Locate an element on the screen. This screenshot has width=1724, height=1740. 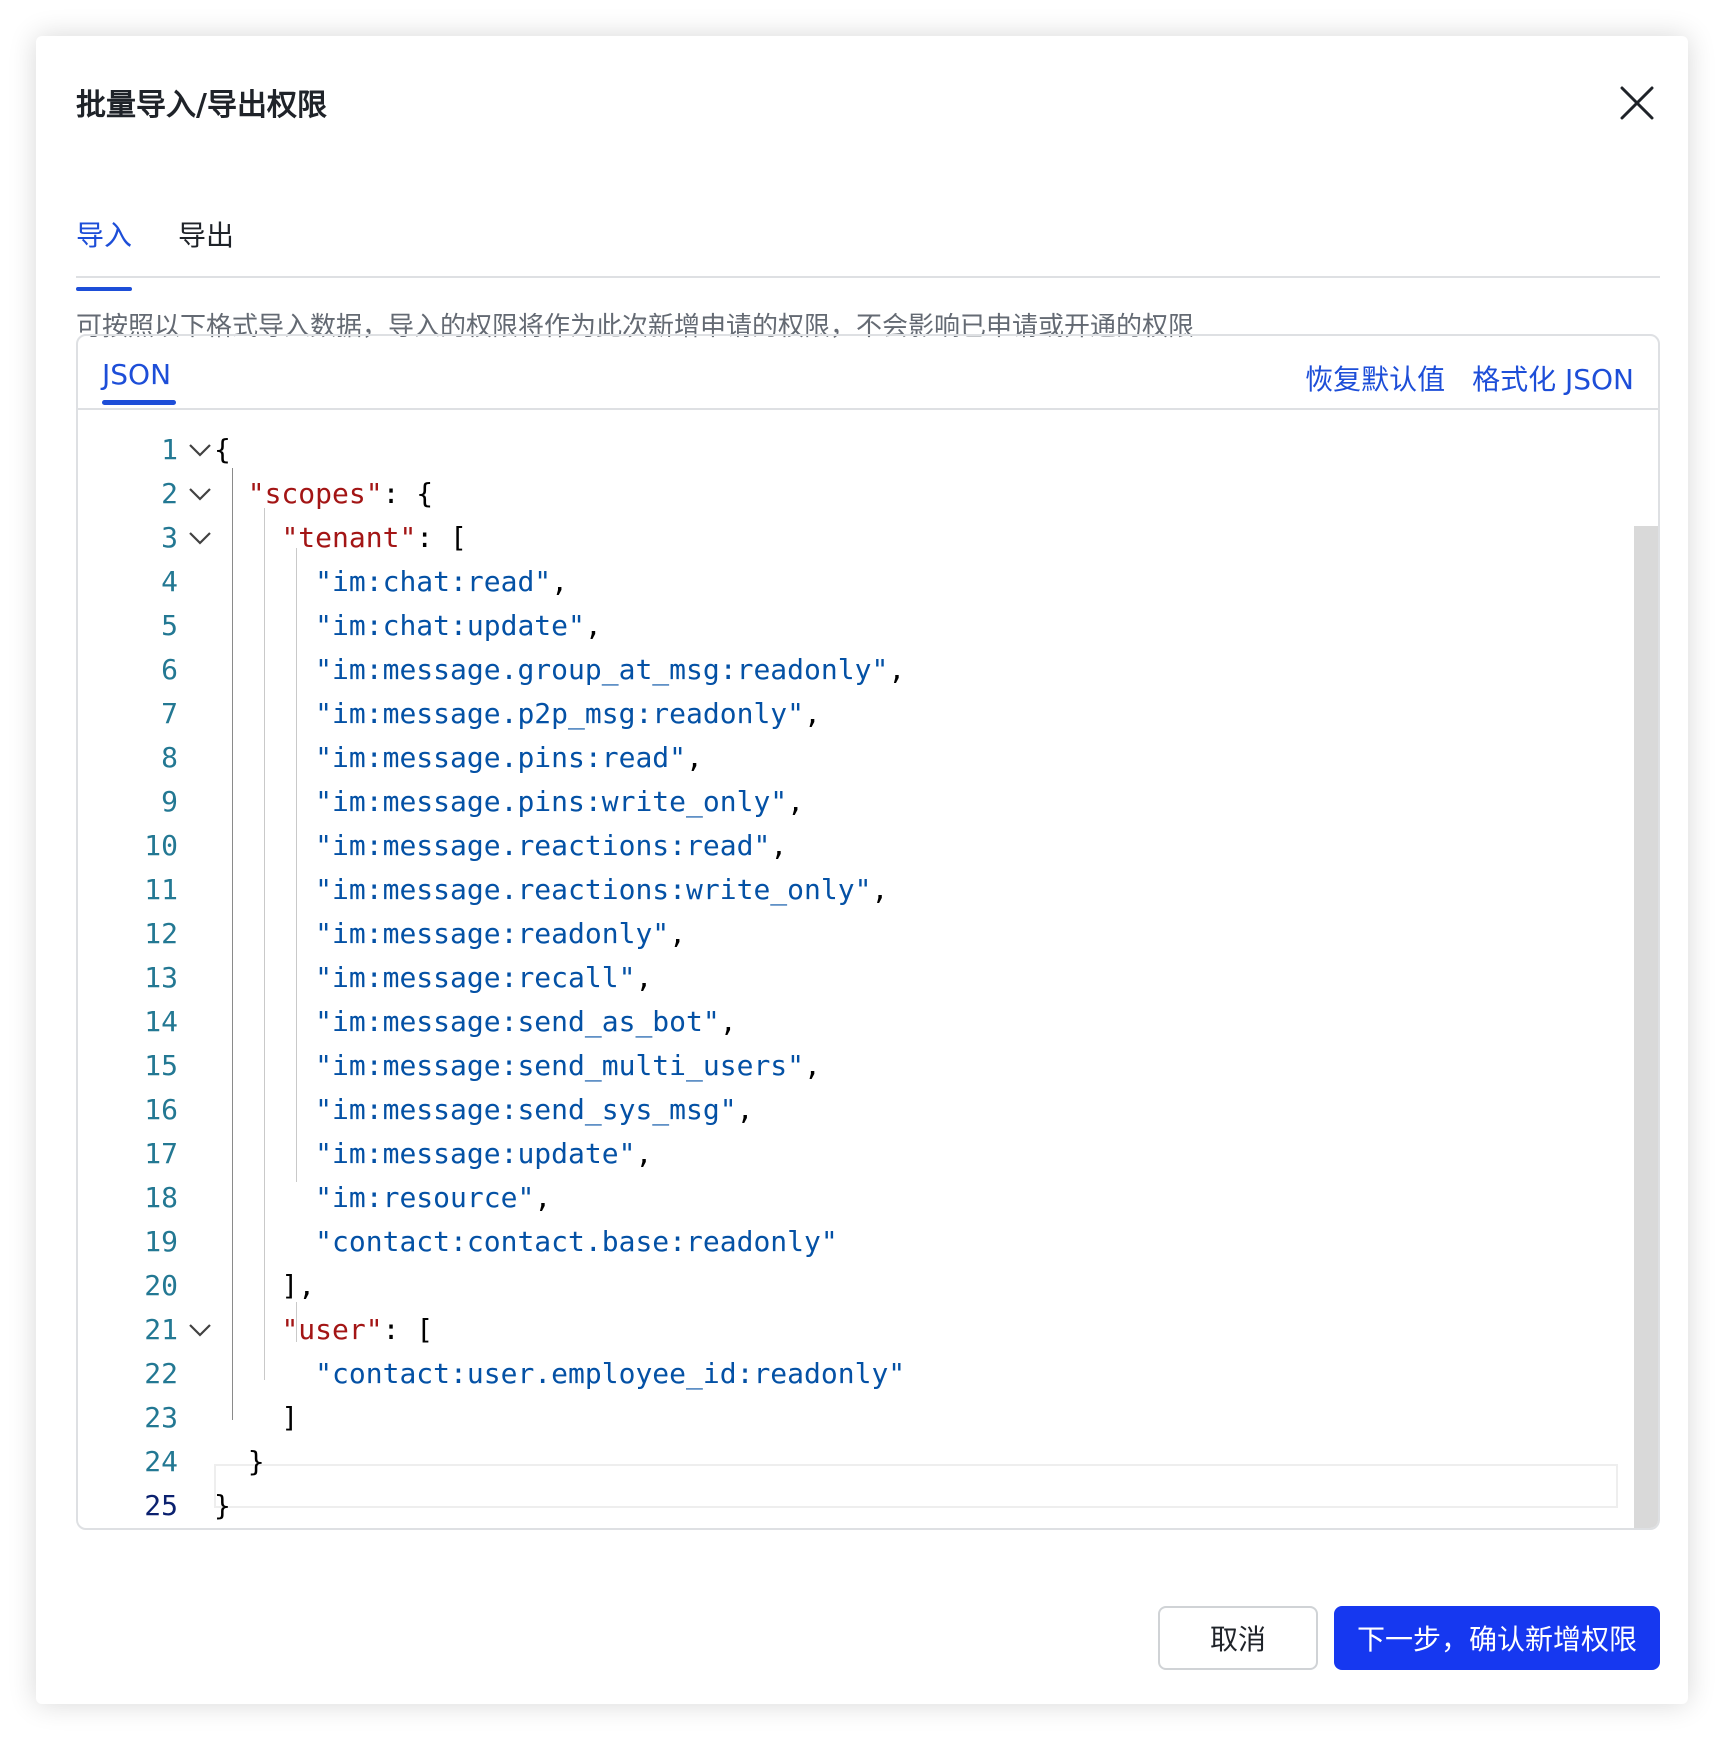
line-number: 15 is located at coordinates (161, 1065).